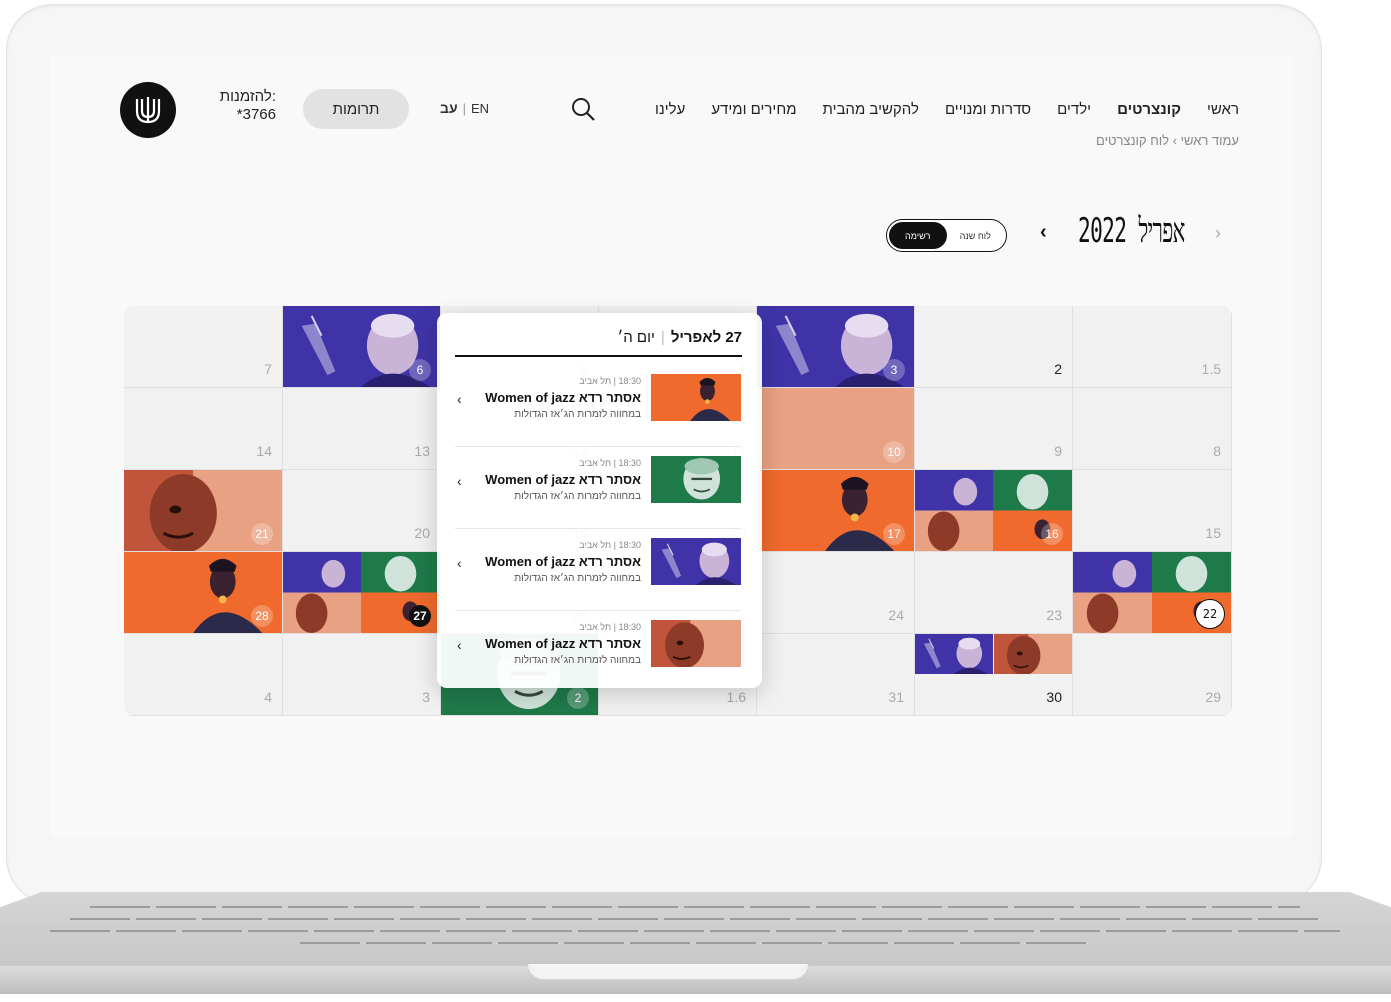  What do you see at coordinates (203, 511) in the screenshot?
I see `day-cell: 21` at bounding box center [203, 511].